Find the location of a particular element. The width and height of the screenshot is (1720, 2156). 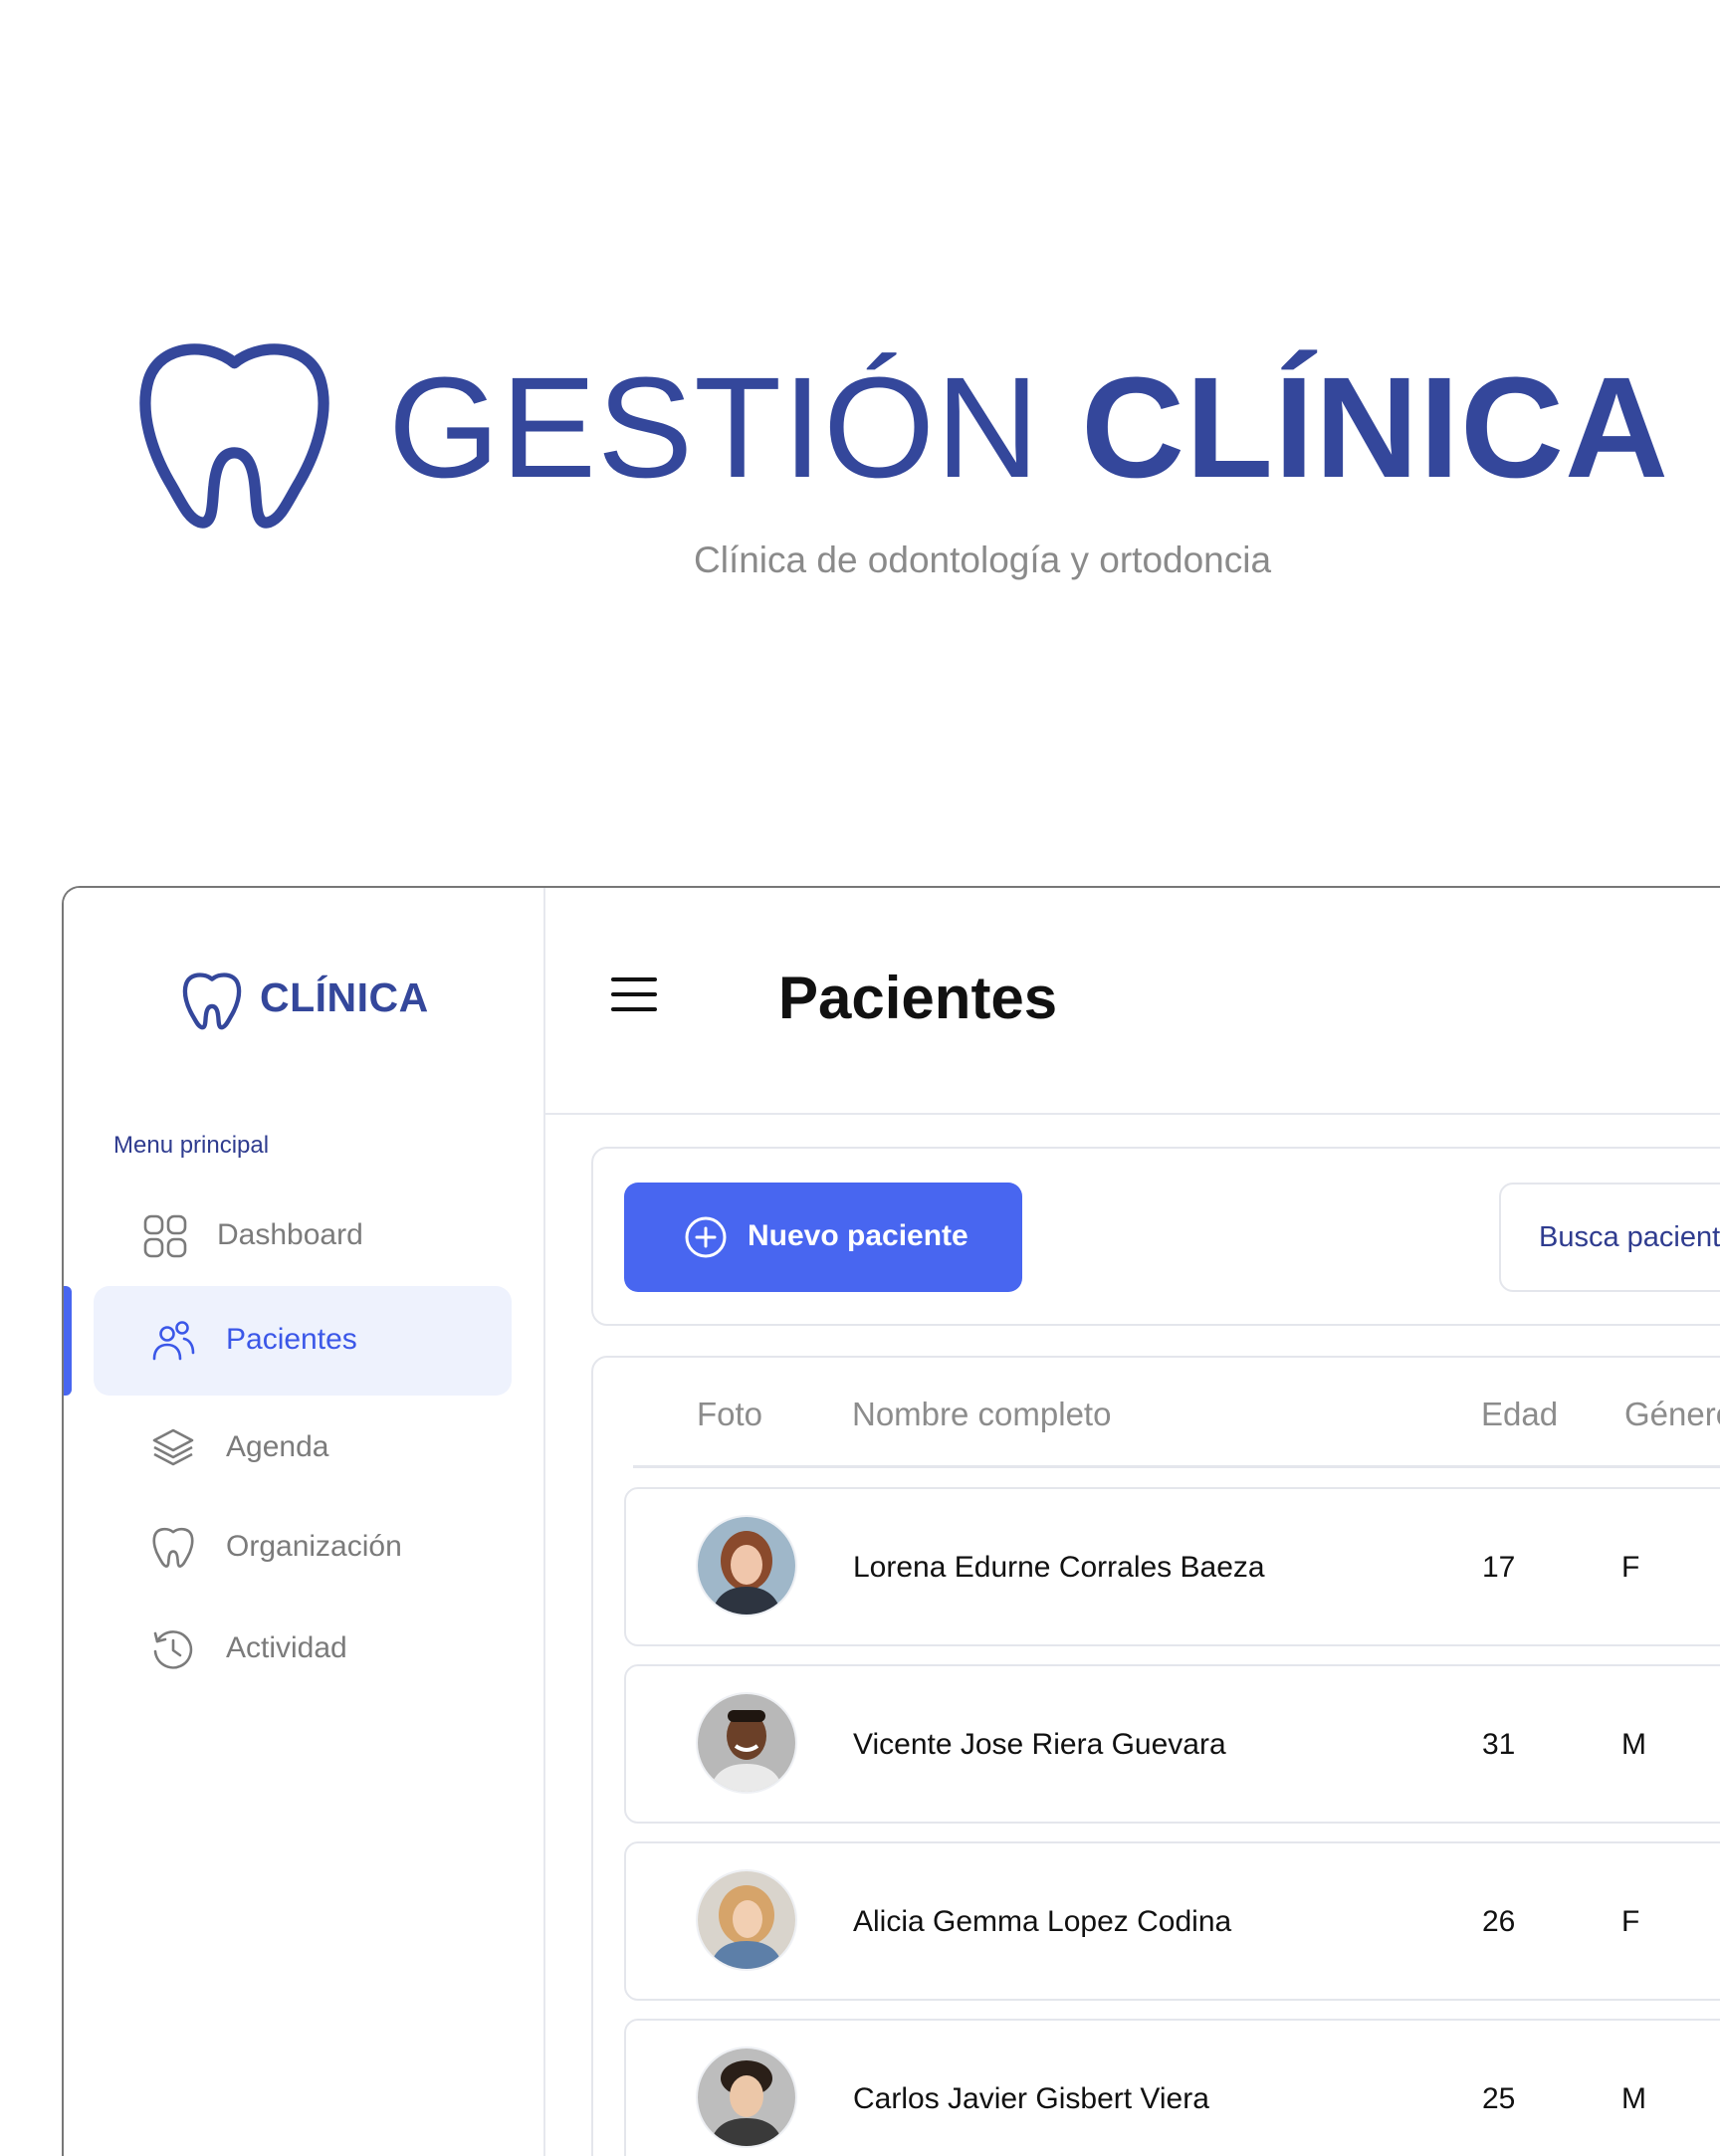

sidebar-item-dashboard: Dashboard is located at coordinates (303, 1236).